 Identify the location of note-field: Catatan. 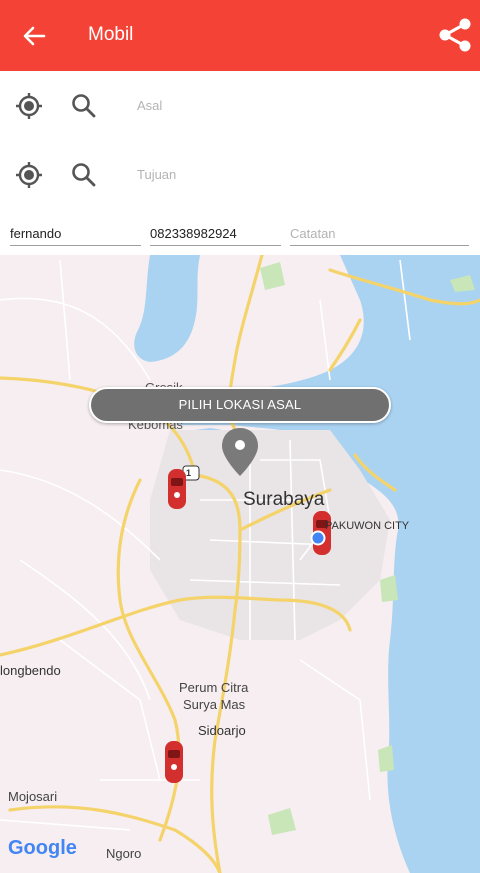
(379, 234).